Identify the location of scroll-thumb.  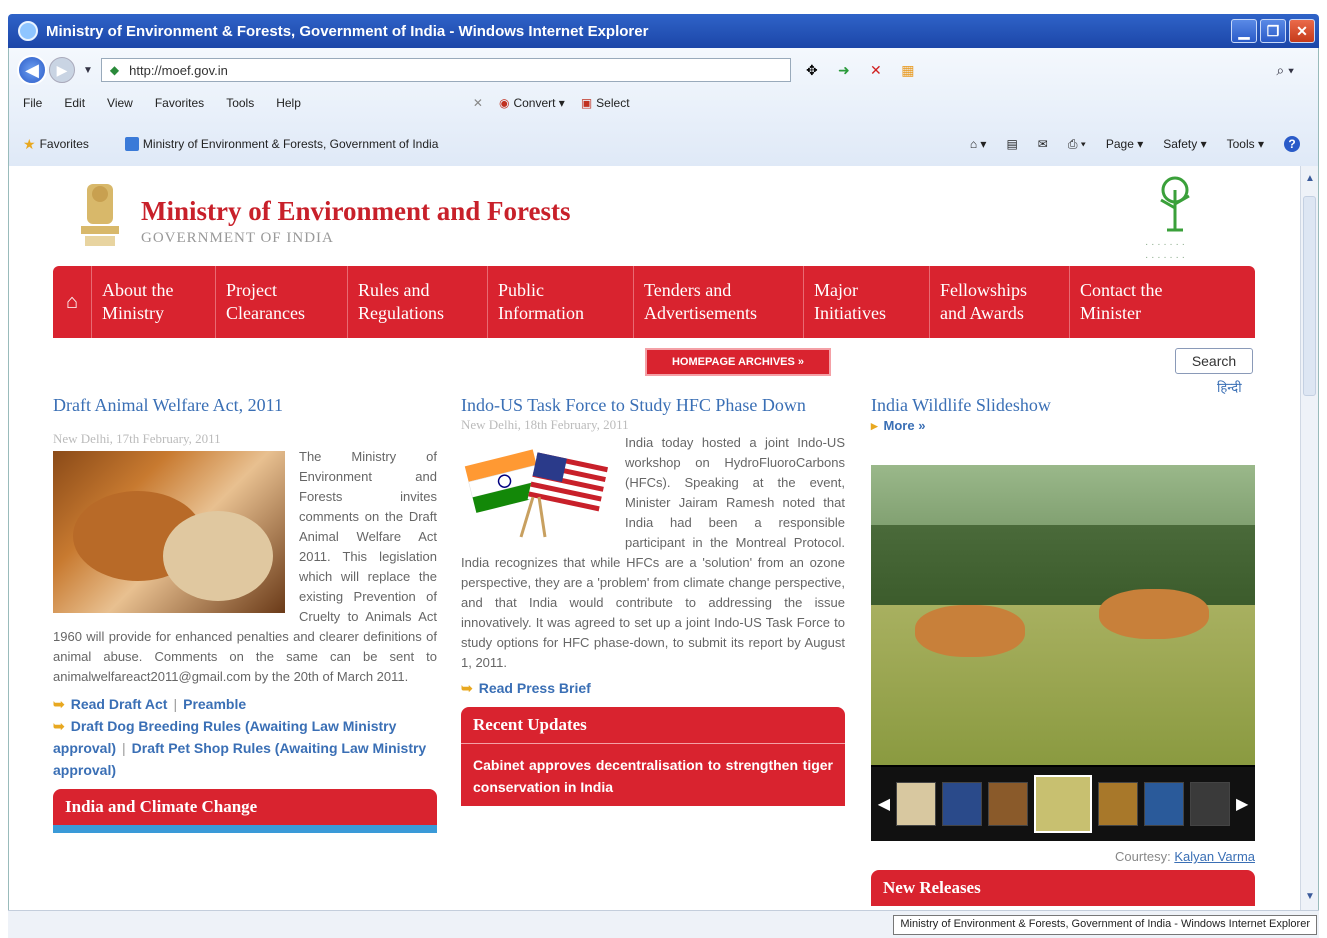
(1309, 296).